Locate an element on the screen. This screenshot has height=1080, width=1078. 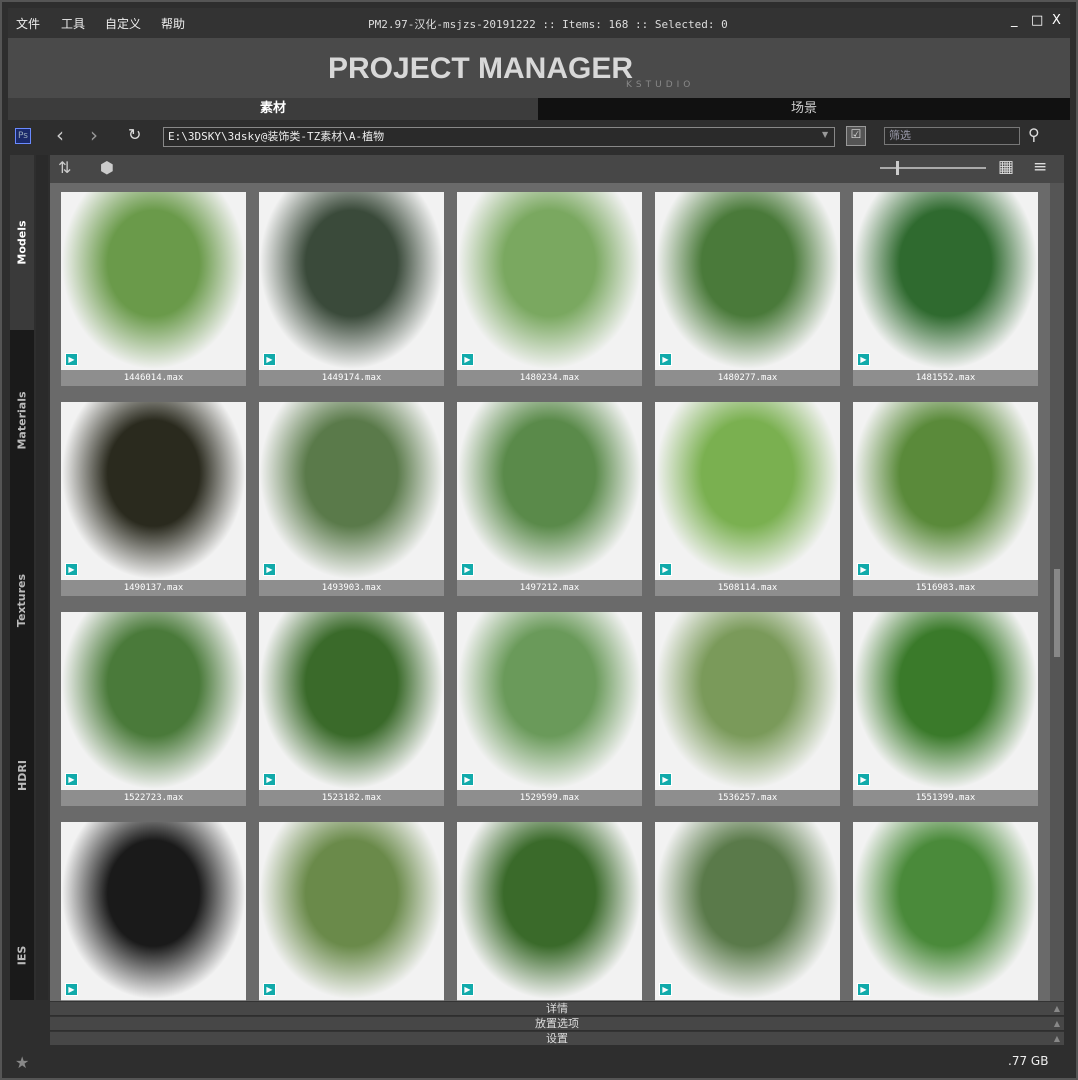
checklist-icon: ☑ is located at coordinates (856, 136).